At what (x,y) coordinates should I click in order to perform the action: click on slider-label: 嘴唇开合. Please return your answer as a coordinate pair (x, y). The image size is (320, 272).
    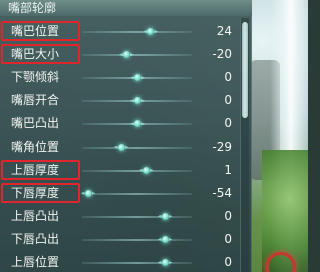
    Looking at the image, I should click on (35, 100).